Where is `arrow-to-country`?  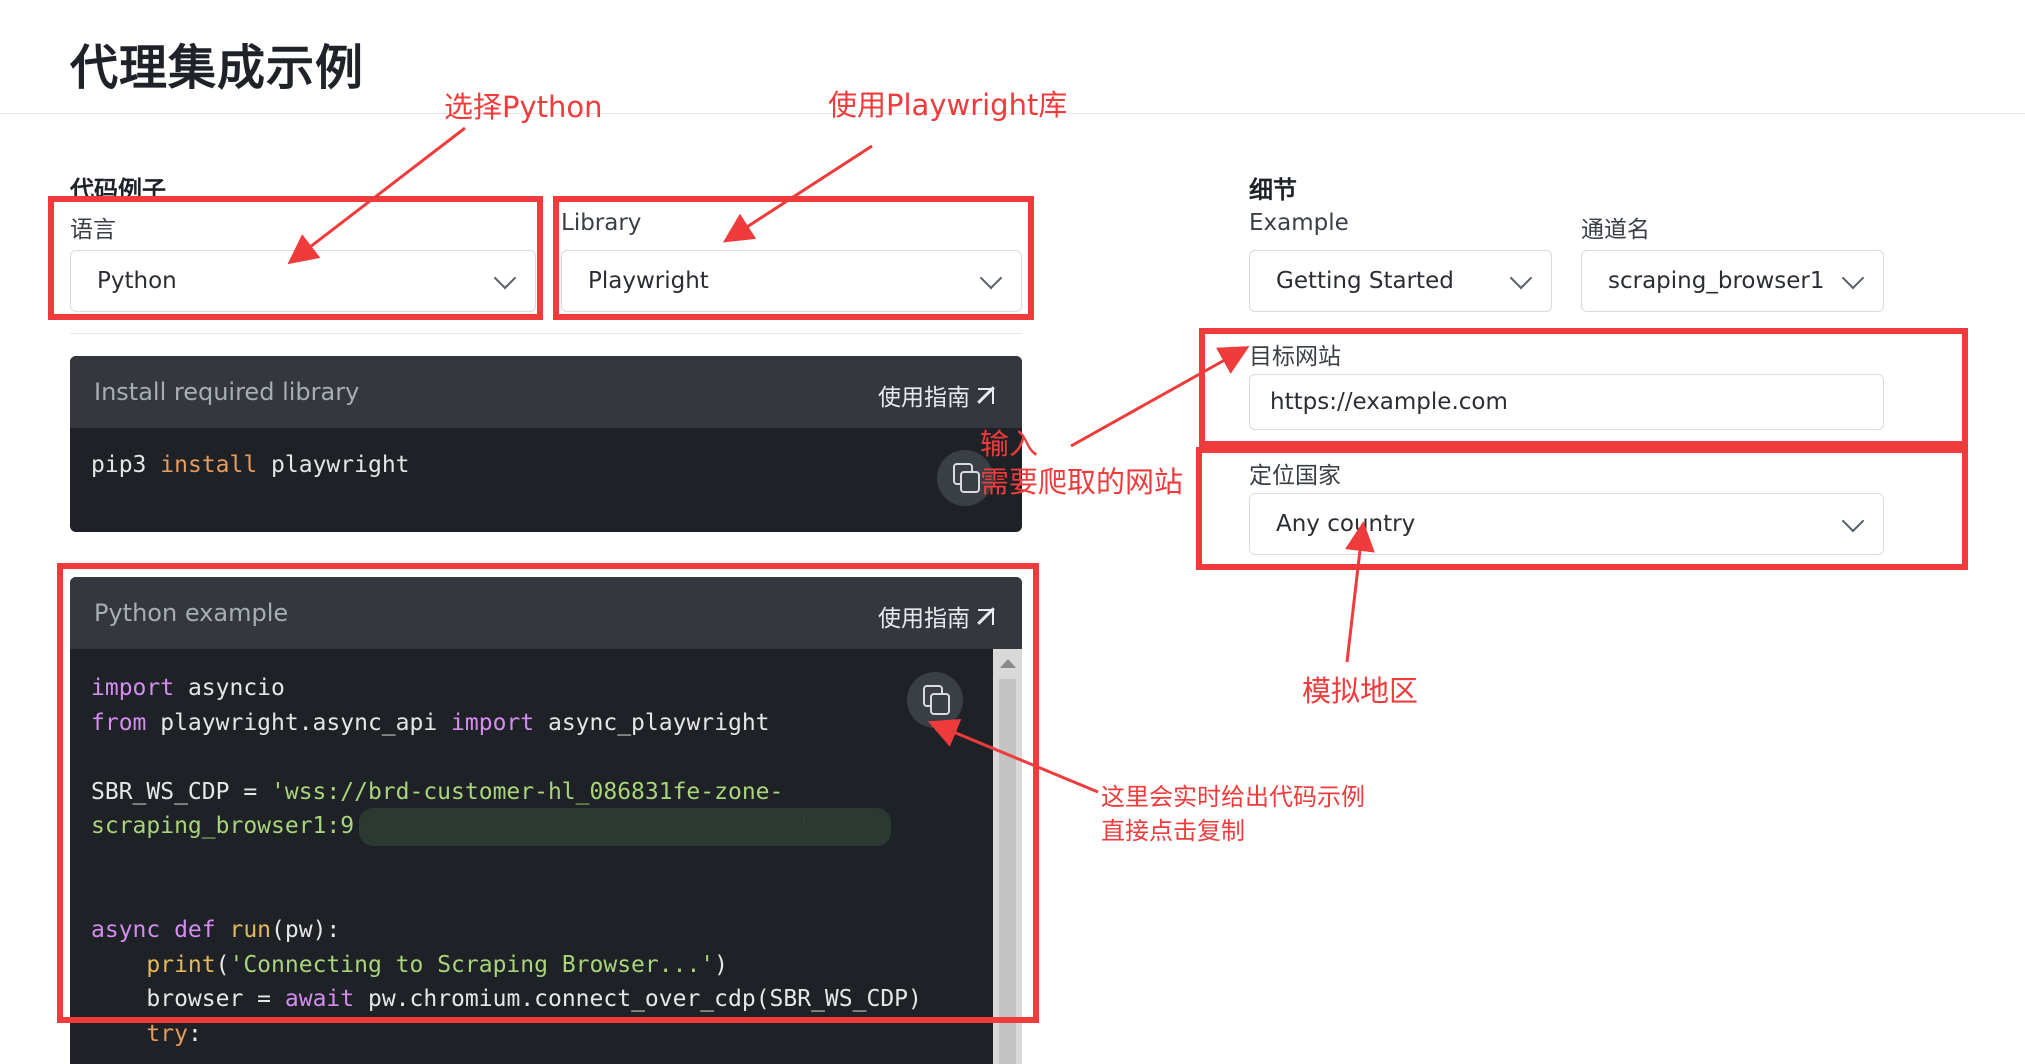
arrow-to-country is located at coordinates (1360, 592).